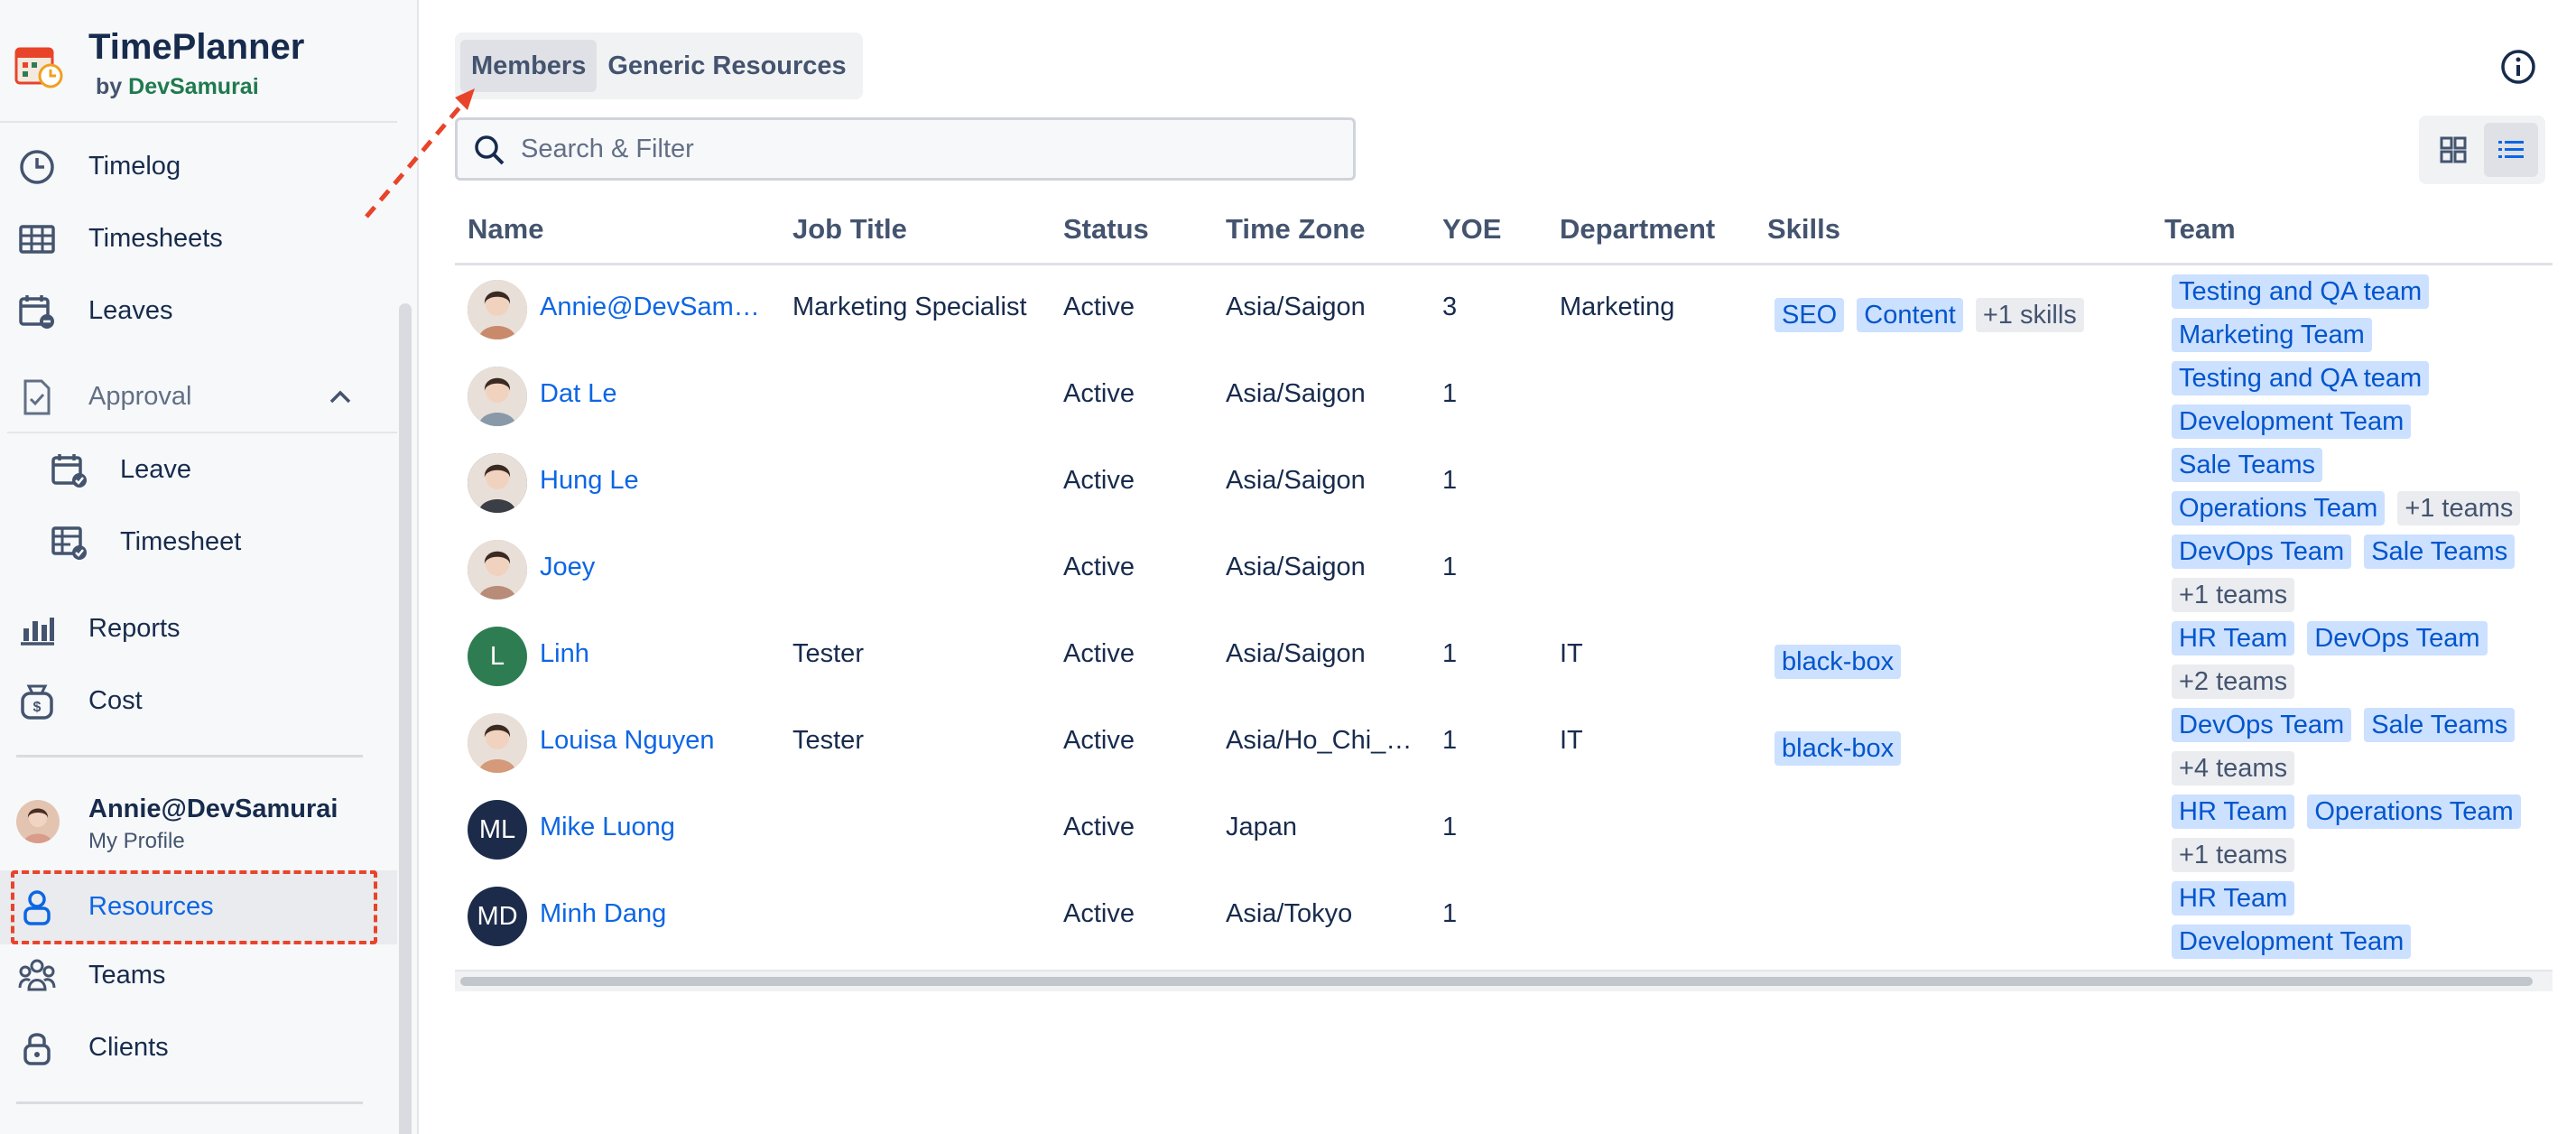 The width and height of the screenshot is (2576, 1134). Describe the element at coordinates (1571, 653) in the screenshot. I see `department: IT` at that location.